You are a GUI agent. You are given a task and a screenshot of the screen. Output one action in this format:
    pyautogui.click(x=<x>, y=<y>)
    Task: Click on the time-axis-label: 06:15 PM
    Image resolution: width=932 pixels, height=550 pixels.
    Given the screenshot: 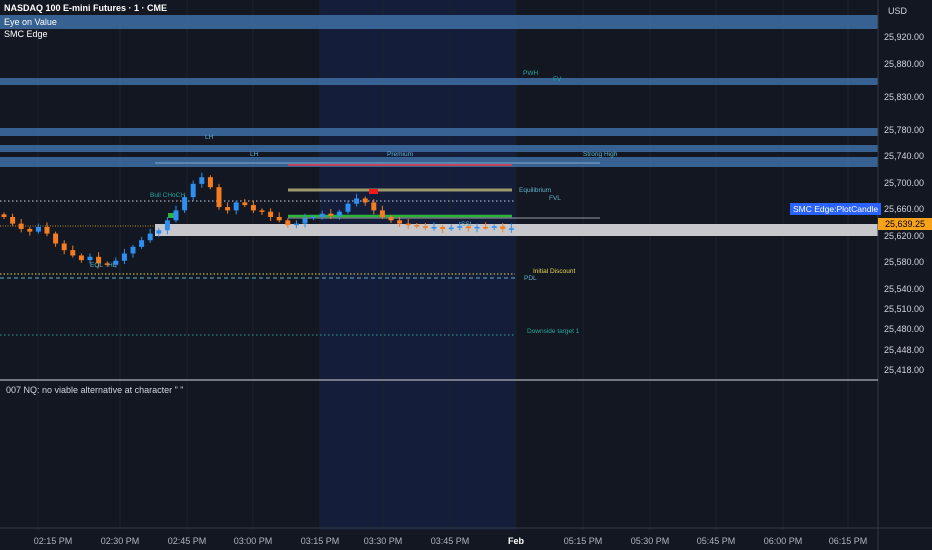 What is the action you would take?
    pyautogui.click(x=848, y=541)
    